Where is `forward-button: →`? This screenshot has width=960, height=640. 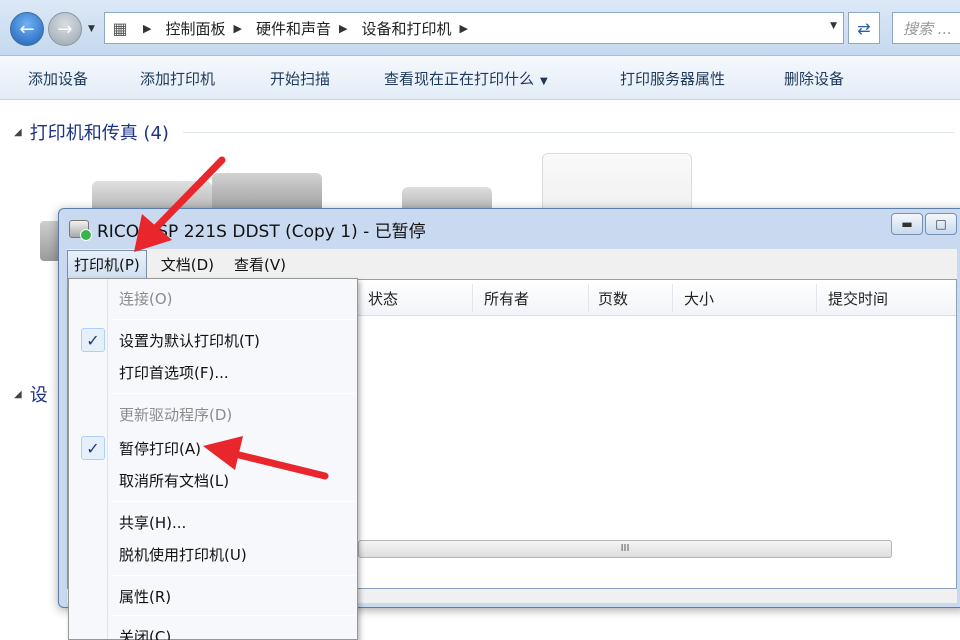
forward-button: → is located at coordinates (65, 29).